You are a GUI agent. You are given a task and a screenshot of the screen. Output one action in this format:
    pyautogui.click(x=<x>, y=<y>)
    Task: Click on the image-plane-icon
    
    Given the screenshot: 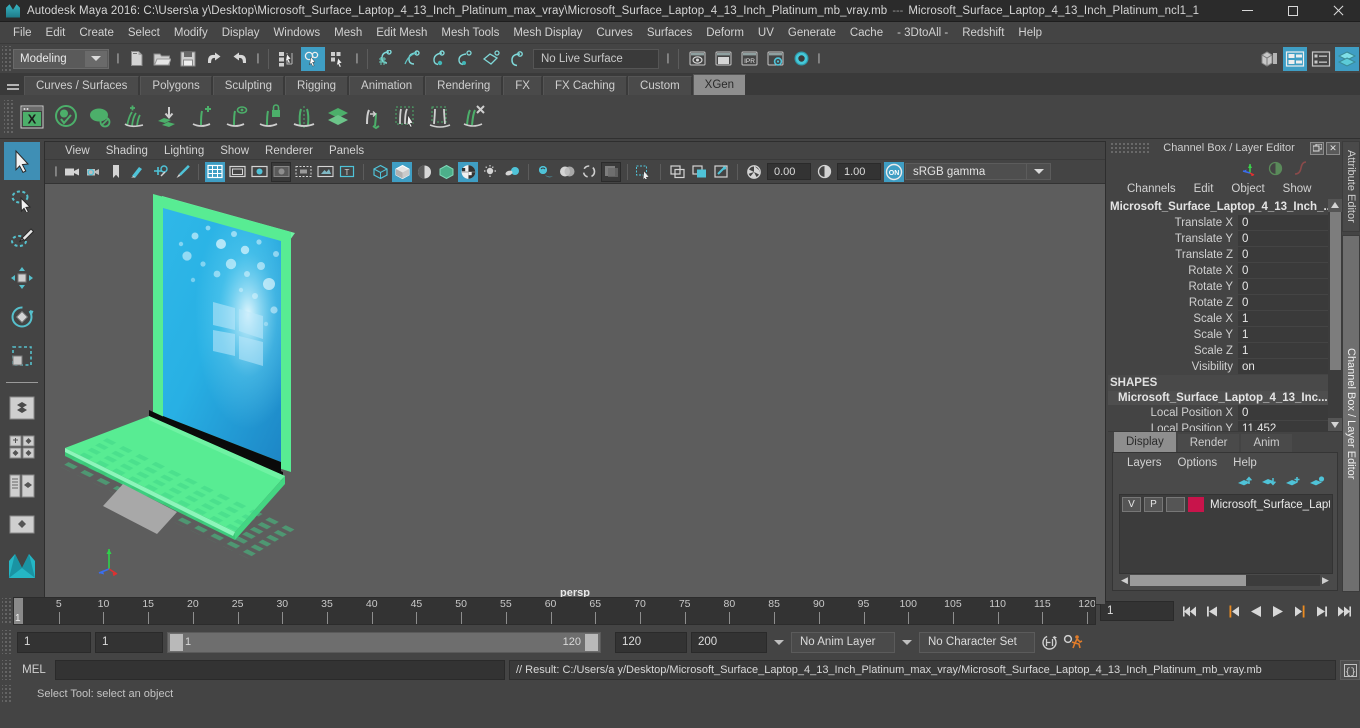 What is the action you would take?
    pyautogui.click(x=138, y=172)
    